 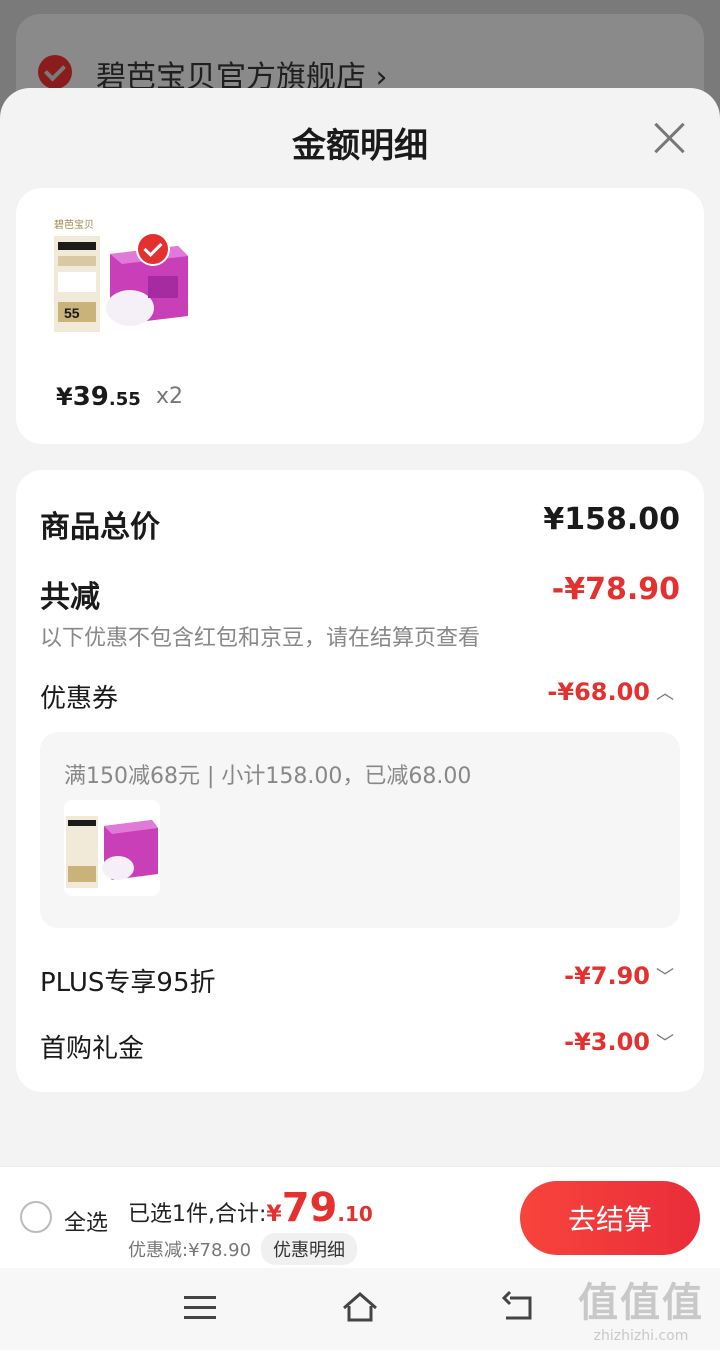 I want to click on order-total: 已选1件,合计: ¥79.10, so click(x=250, y=1208).